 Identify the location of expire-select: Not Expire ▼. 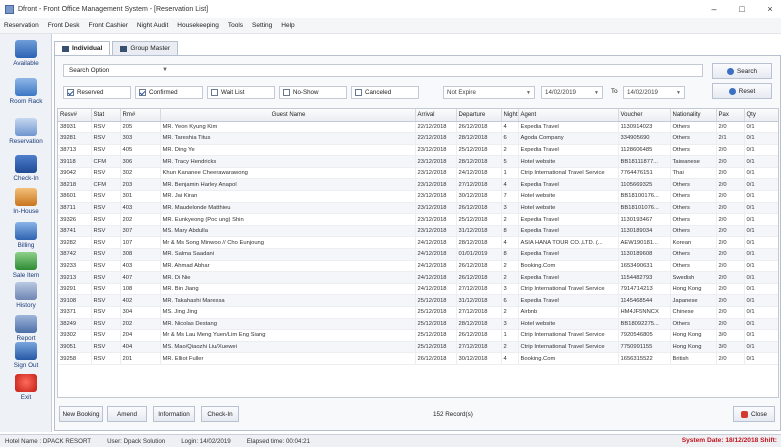
(489, 92).